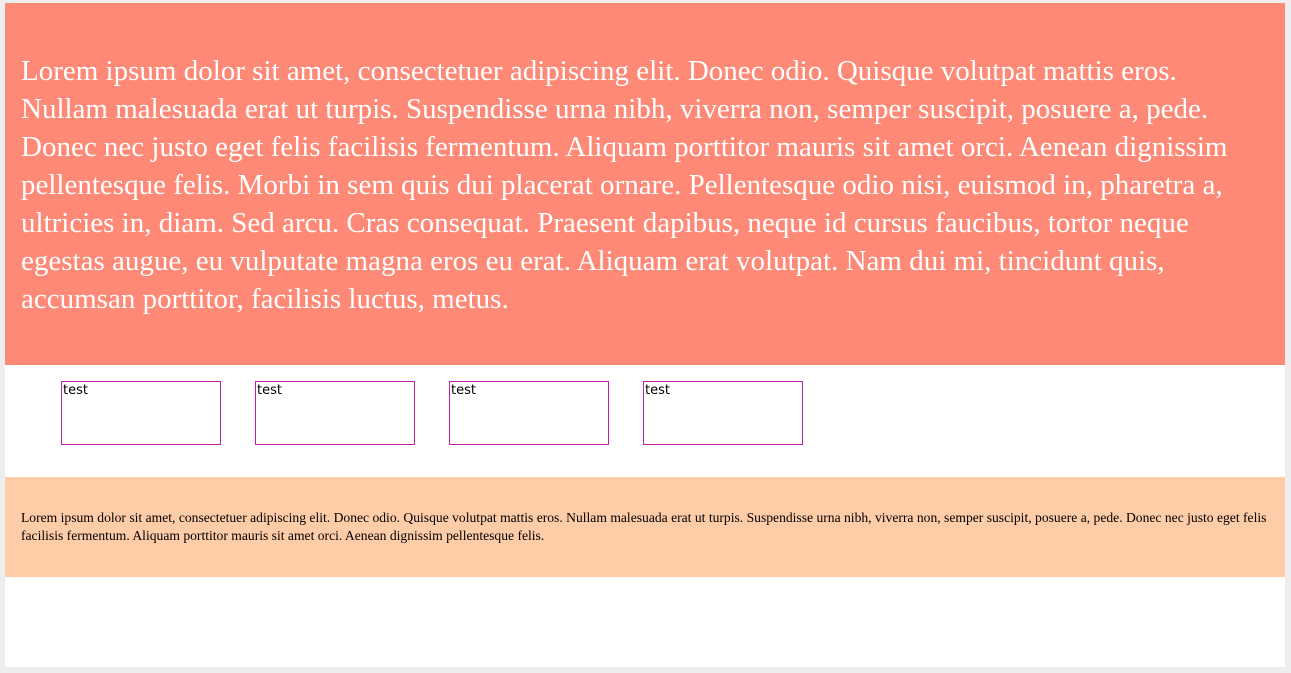  I want to click on test-box-1: test, so click(141, 413).